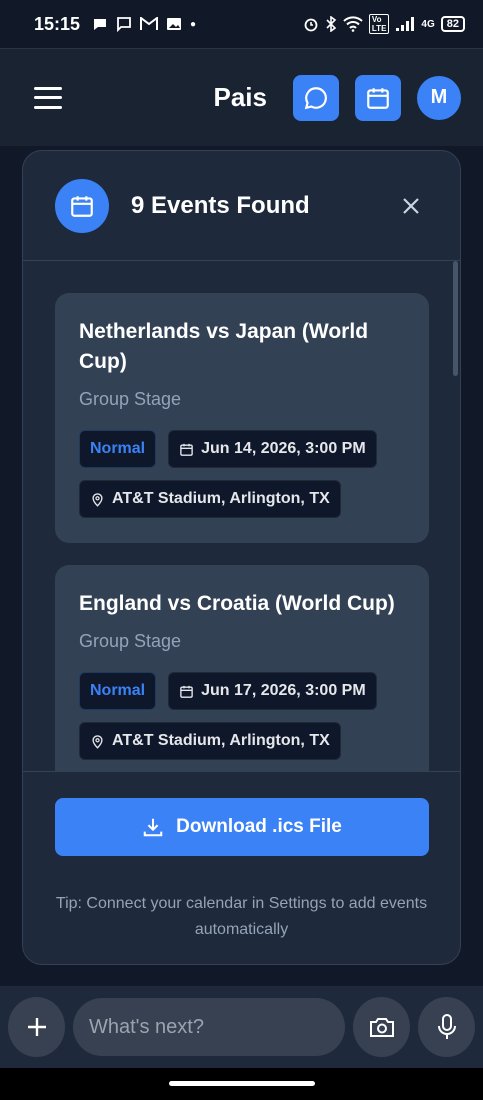 The height and width of the screenshot is (1100, 483). Describe the element at coordinates (379, 24) in the screenshot. I see `volte-icon: Vo LTE` at that location.